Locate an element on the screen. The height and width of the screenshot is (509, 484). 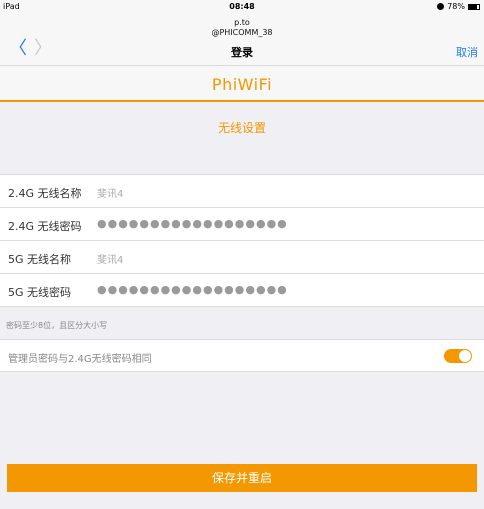
ssid-24g-row: 2.4G 无线名称 斐讯4 is located at coordinates (242, 191).